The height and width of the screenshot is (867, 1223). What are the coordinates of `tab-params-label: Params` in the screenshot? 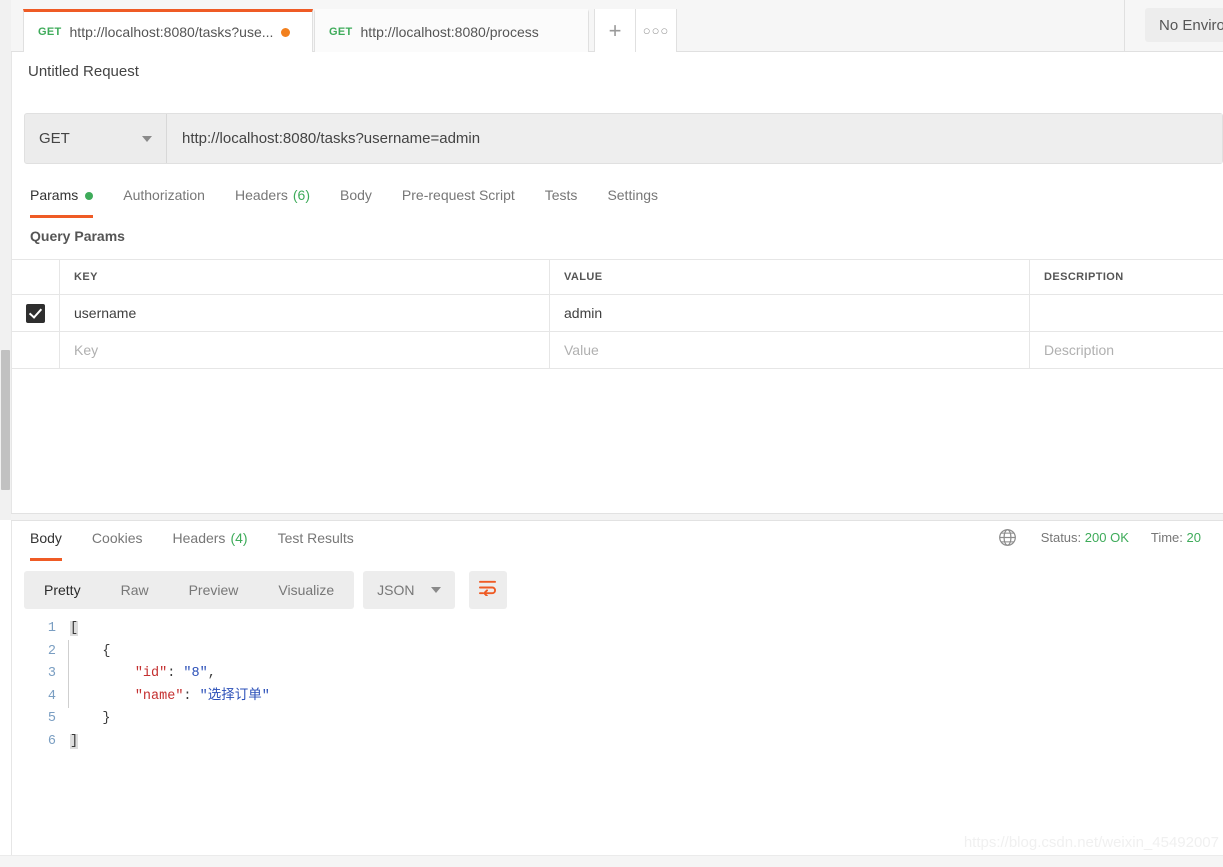 It's located at (54, 195).